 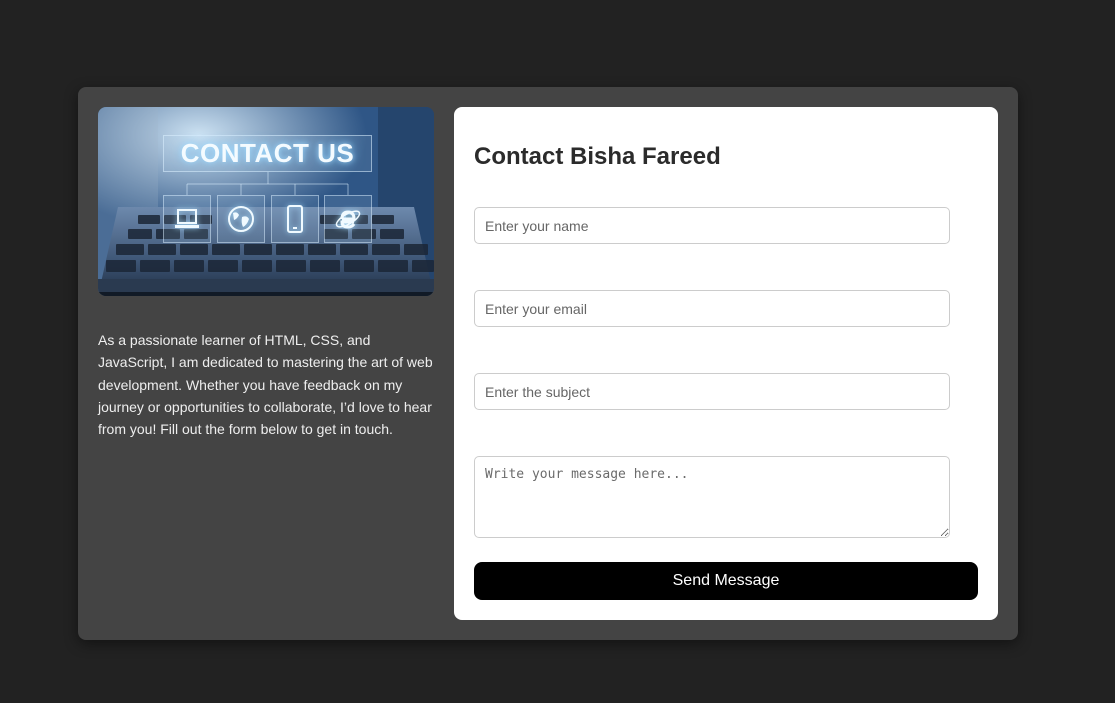 What do you see at coordinates (267, 153) in the screenshot?
I see `contact-us-image-text: CONTACT US` at bounding box center [267, 153].